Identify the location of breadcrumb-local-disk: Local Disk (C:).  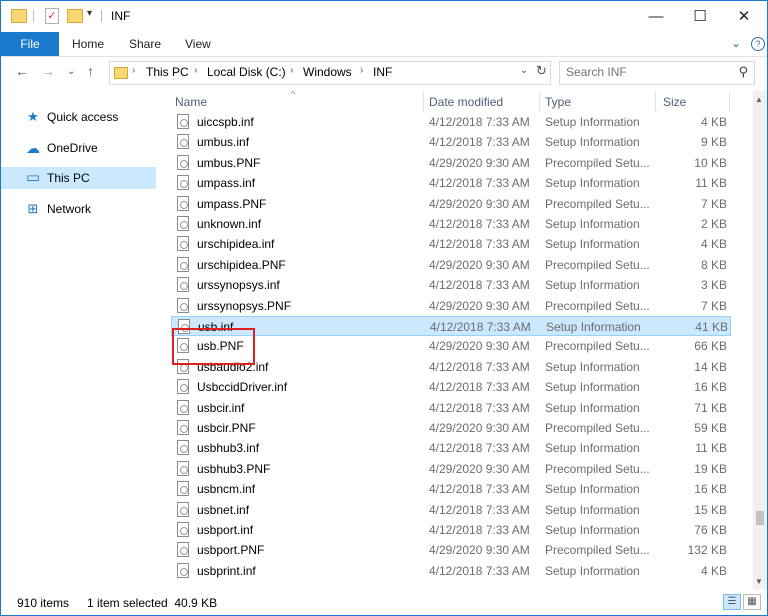
(246, 72).